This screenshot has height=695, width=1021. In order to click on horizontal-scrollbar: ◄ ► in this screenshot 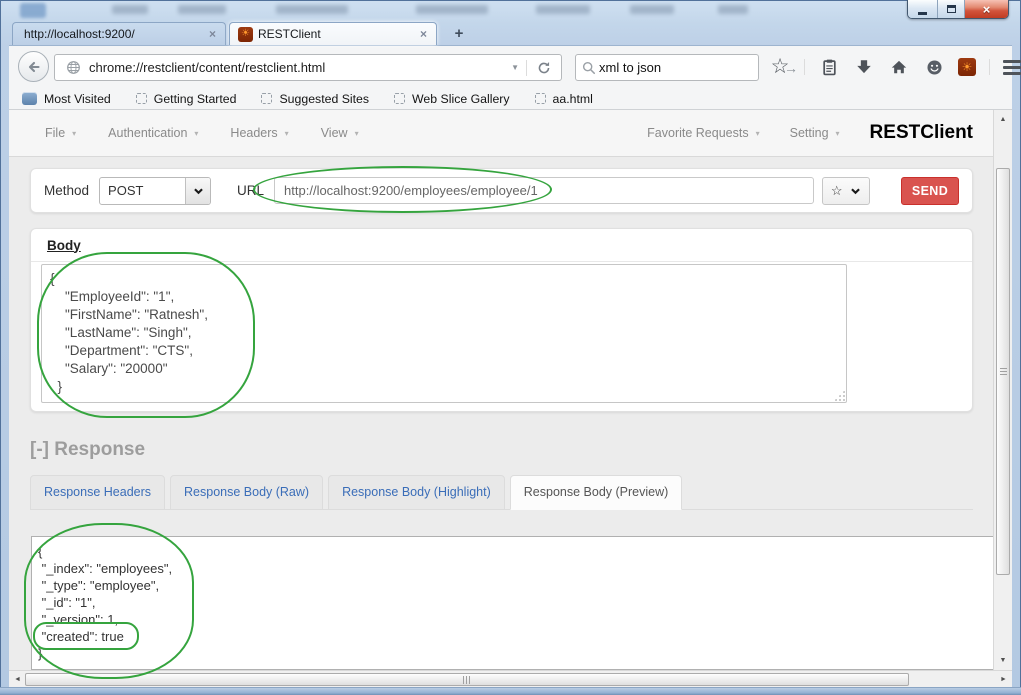, I will do `click(510, 678)`.